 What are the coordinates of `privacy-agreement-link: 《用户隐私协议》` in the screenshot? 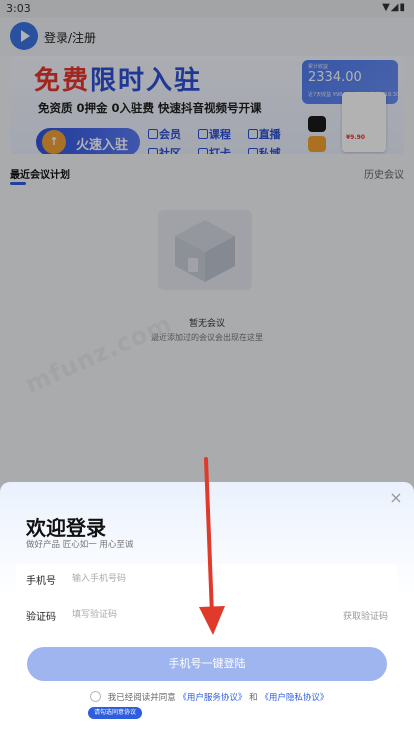 It's located at (294, 698).